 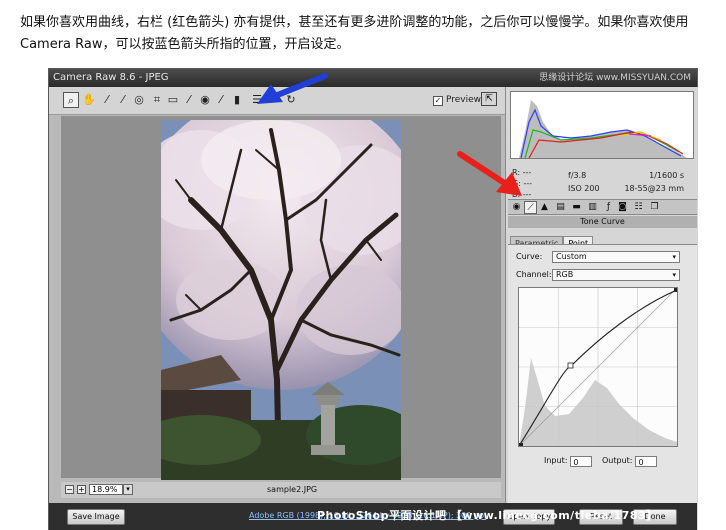 I want to click on tone-curve-graph, so click(x=598, y=367).